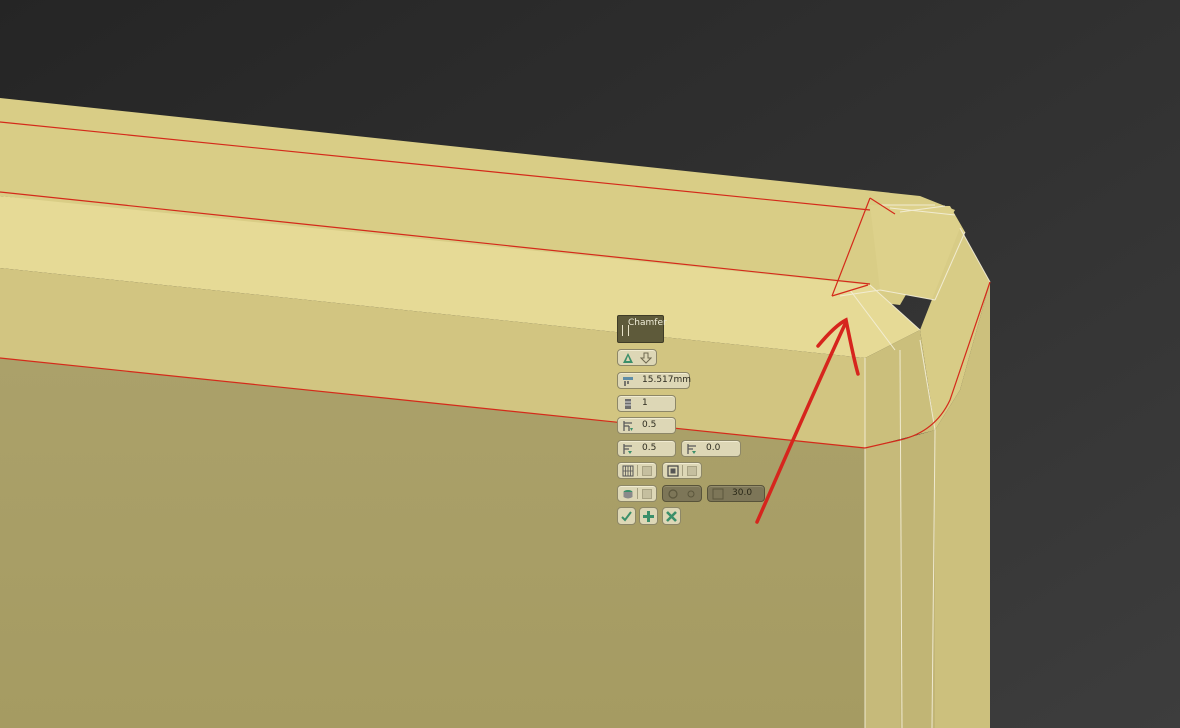 This screenshot has height=728, width=1180. I want to click on tension-field: 0.5, so click(646, 425).